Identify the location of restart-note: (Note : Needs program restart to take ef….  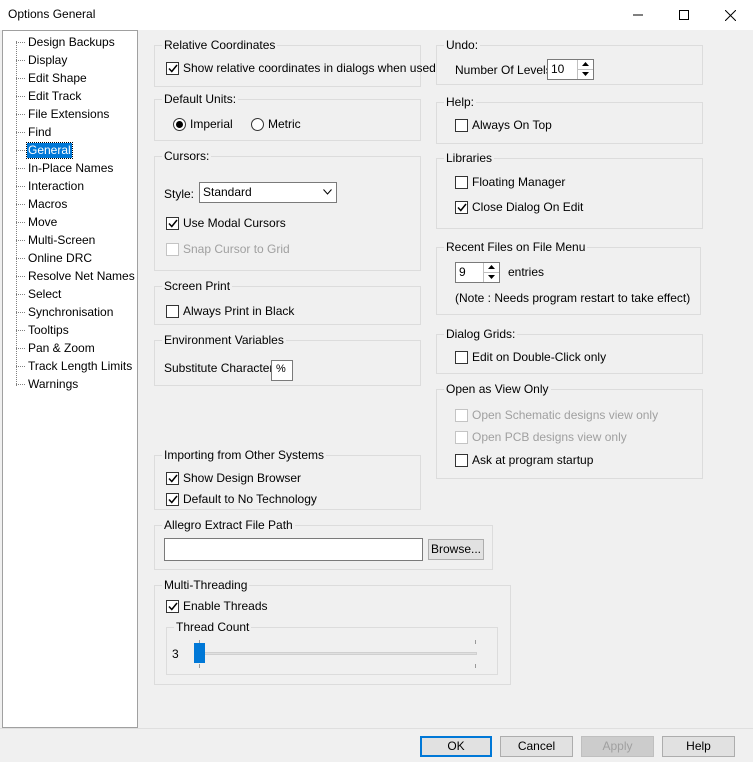
(573, 298).